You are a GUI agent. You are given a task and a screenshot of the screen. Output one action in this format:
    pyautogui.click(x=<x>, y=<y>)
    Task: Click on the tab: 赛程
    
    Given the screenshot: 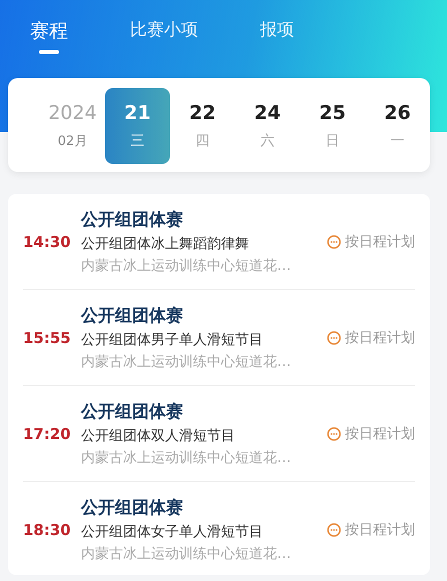 What is the action you would take?
    pyautogui.click(x=49, y=36)
    